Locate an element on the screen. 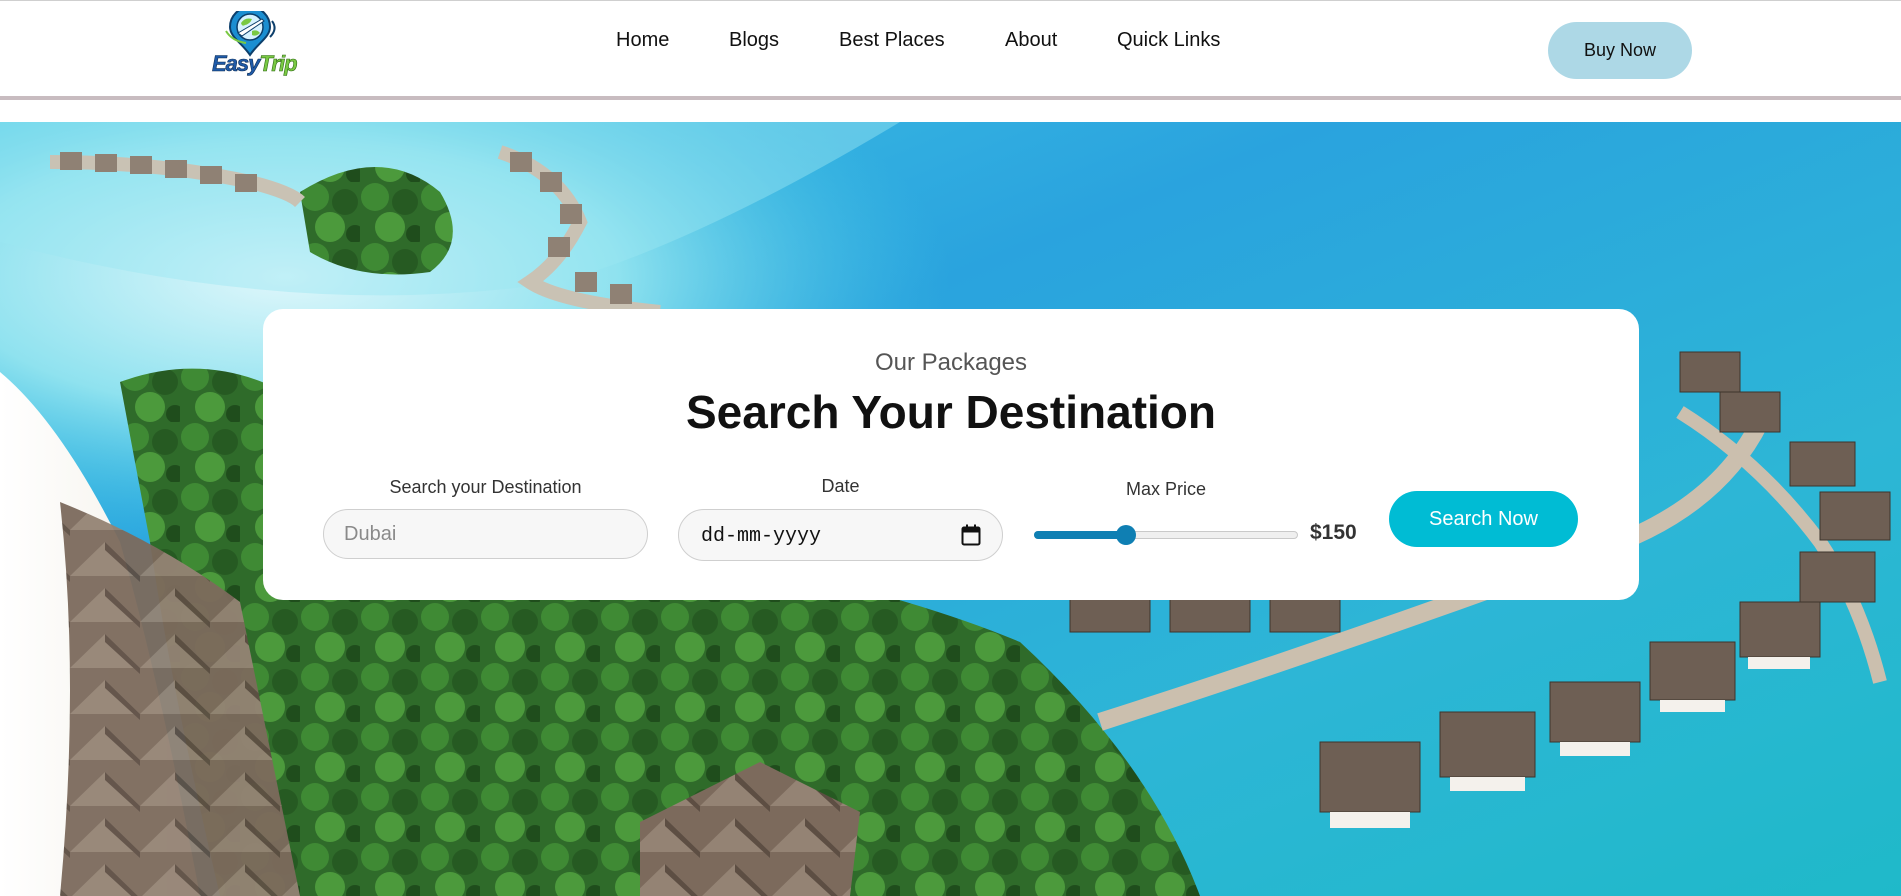 This screenshot has width=1901, height=896. logo-text: EasyTrip is located at coordinates (255, 64).